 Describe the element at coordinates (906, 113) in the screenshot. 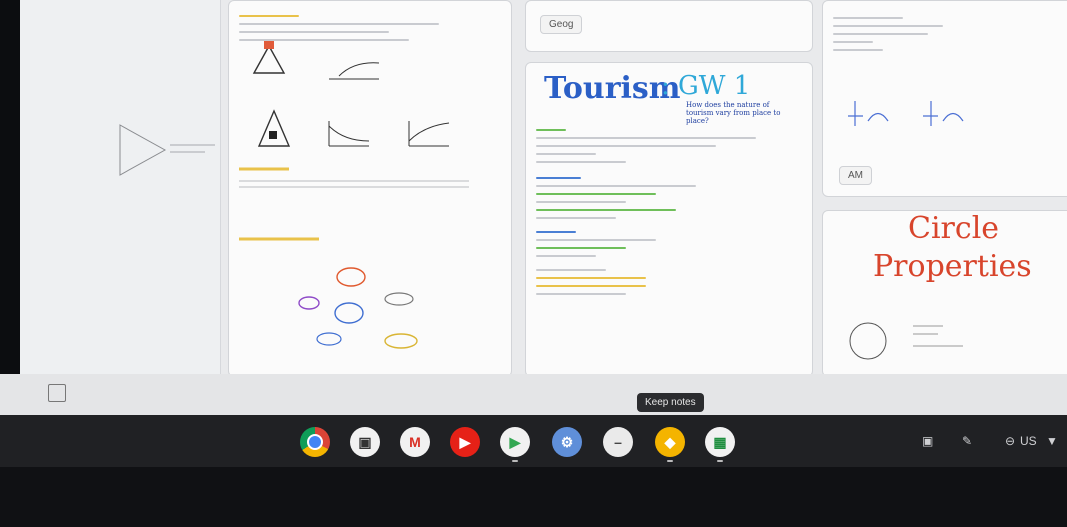

I see `am-sketch` at that location.